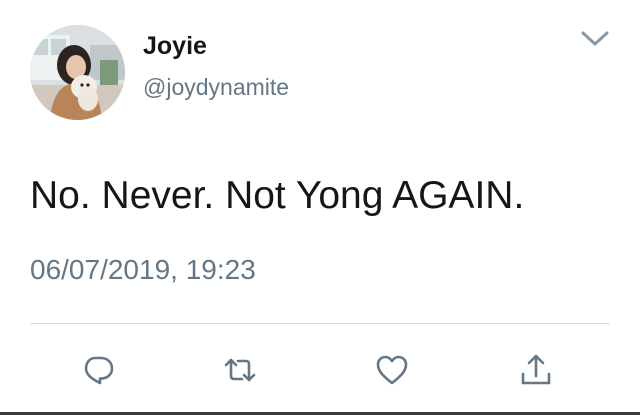 This screenshot has height=415, width=640. What do you see at coordinates (320, 323) in the screenshot?
I see `divider` at bounding box center [320, 323].